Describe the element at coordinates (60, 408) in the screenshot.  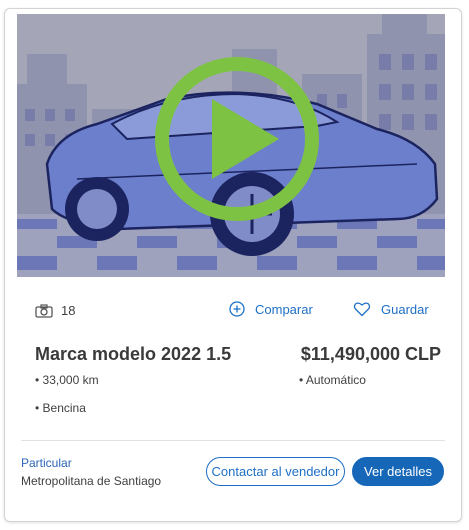
I see `spec-fuel: • Bencina` at that location.